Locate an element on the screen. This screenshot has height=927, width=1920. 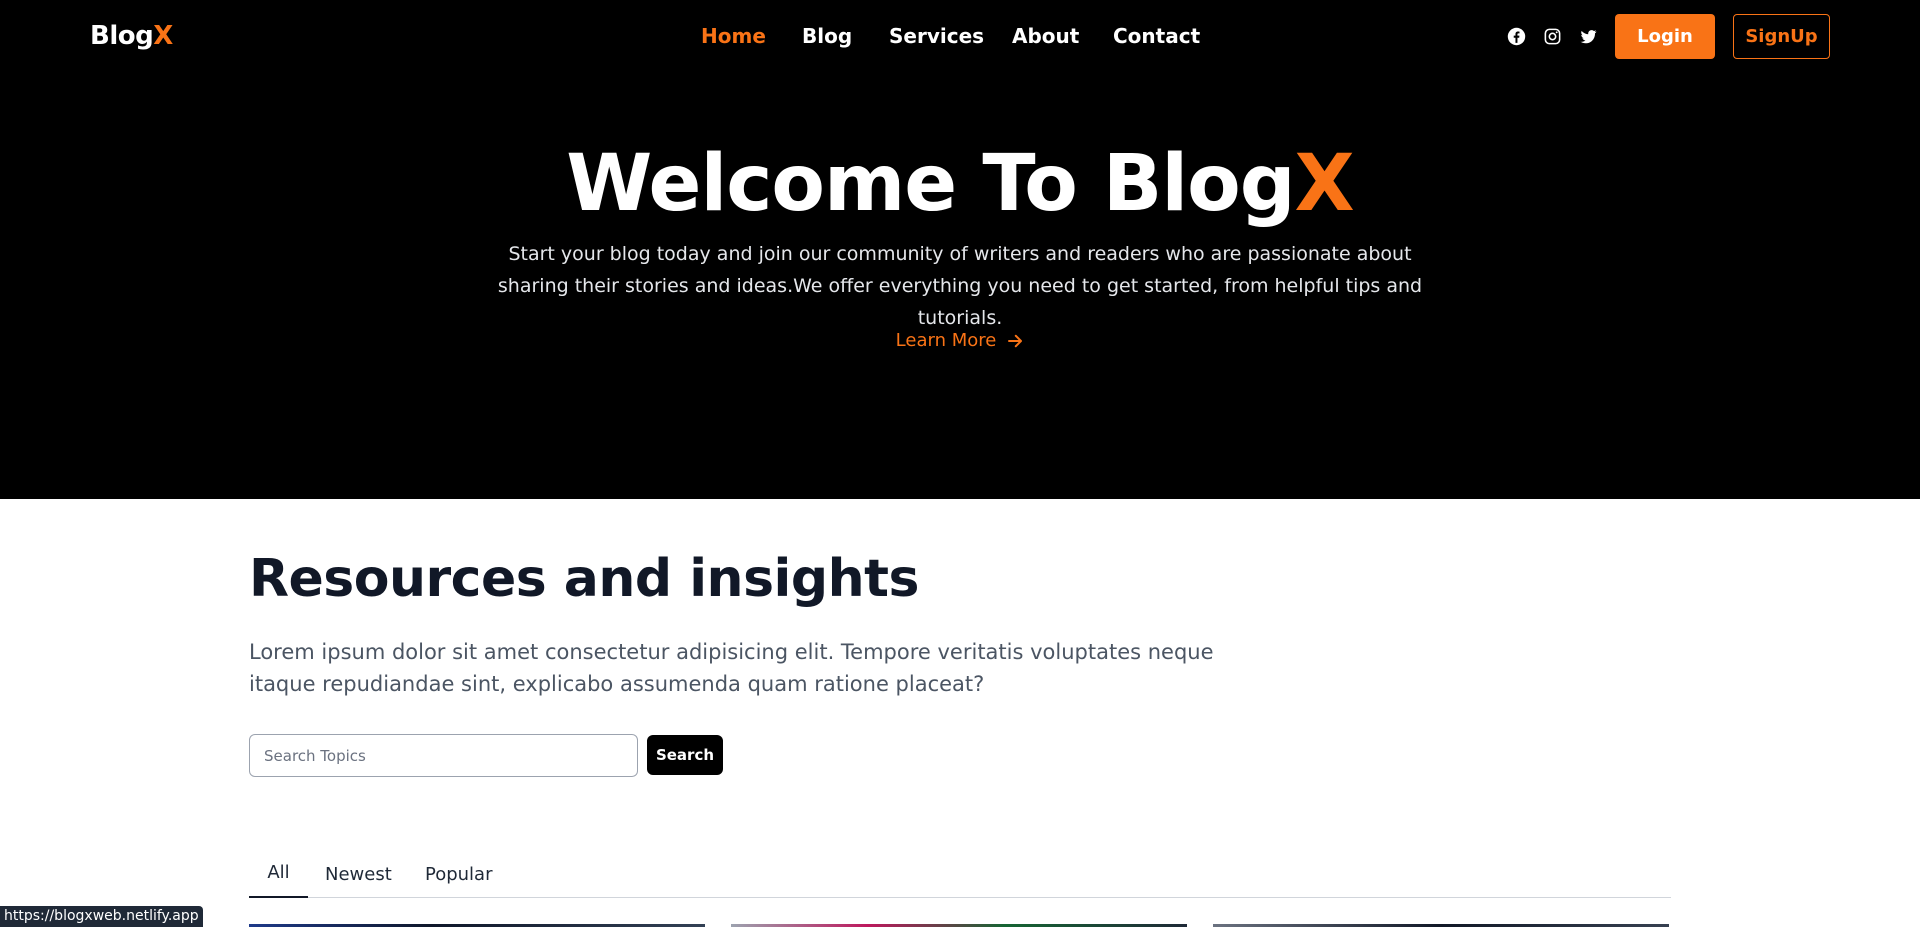
hero-title-main: Welcome To Blog is located at coordinates (930, 184).